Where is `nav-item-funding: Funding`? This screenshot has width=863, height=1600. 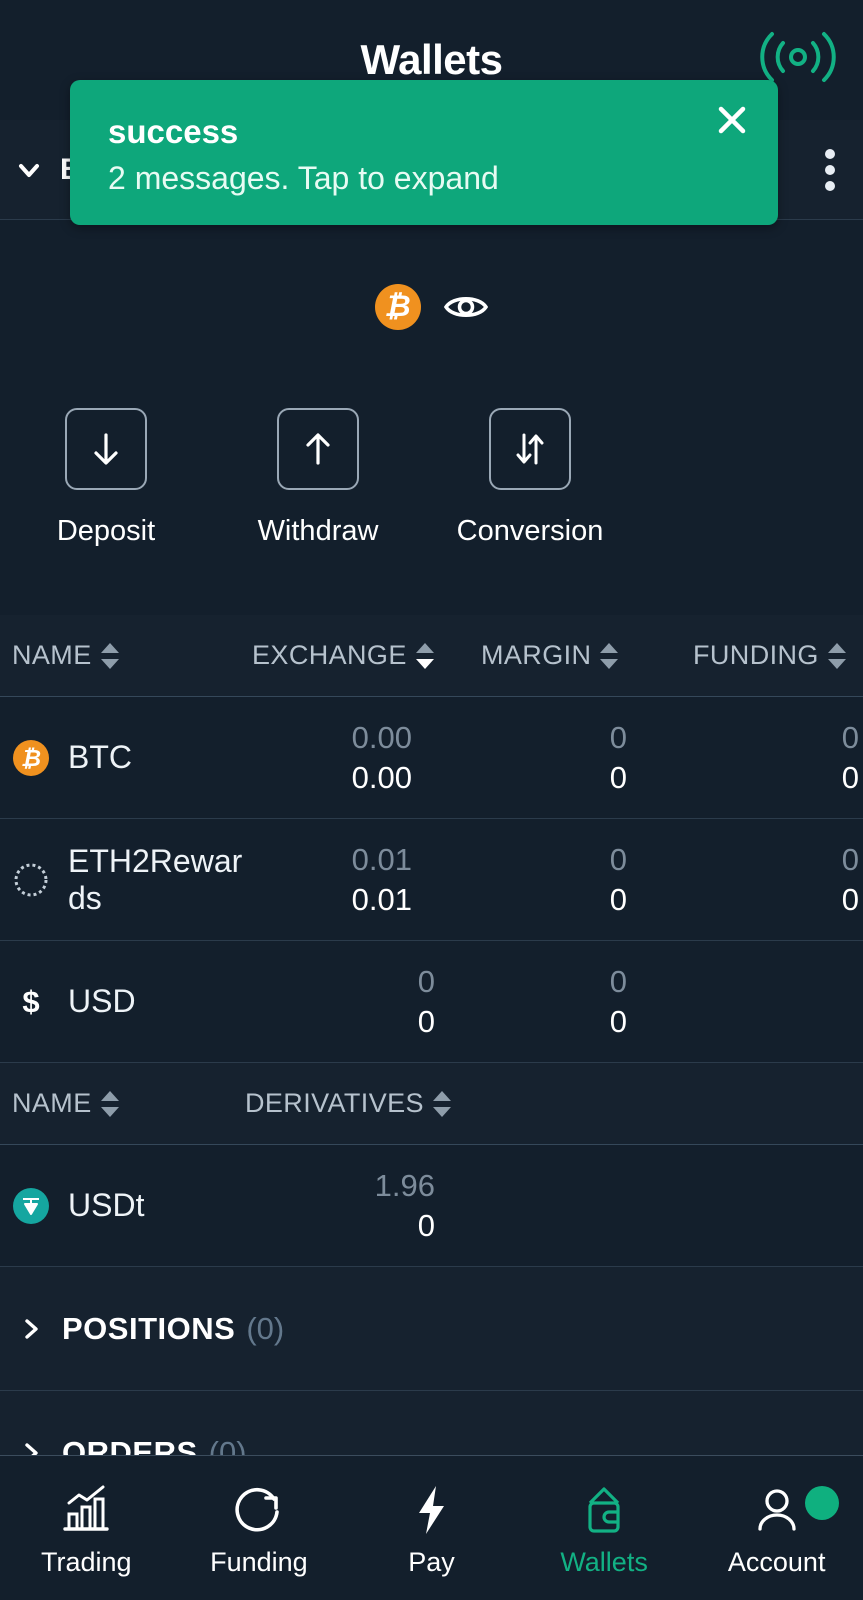
nav-item-funding: Funding is located at coordinates (259, 1528).